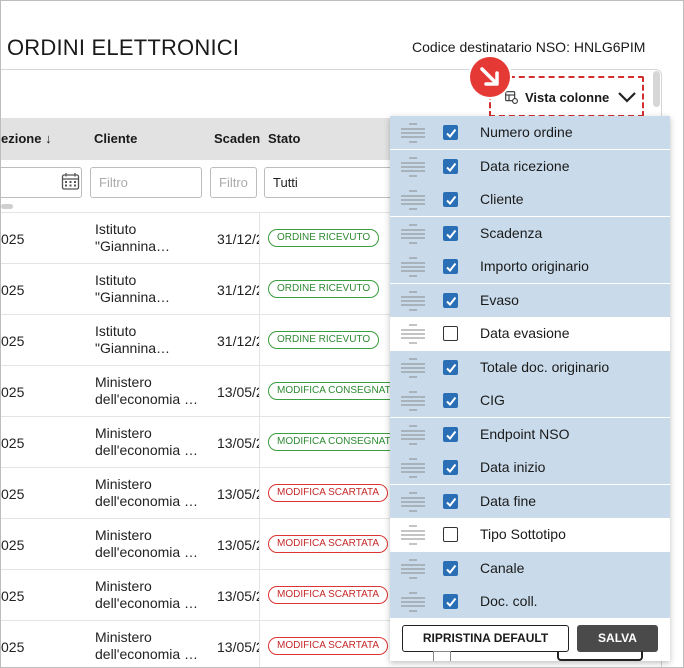 Image resolution: width=684 pixels, height=668 pixels. I want to click on column-option: Totale doc. originario, so click(530, 367).